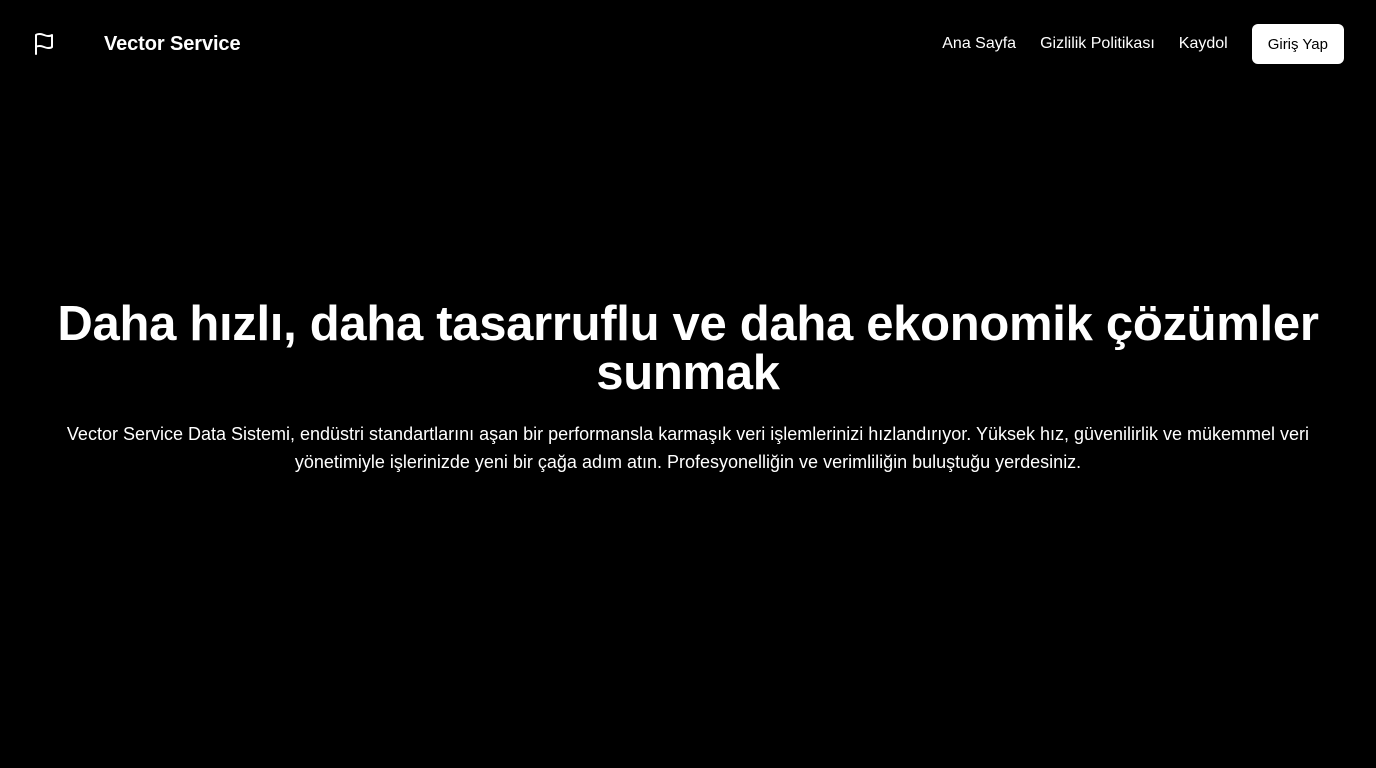 Image resolution: width=1376 pixels, height=768 pixels. Describe the element at coordinates (1203, 44) in the screenshot. I see `nav-register-link: Kaydol` at that location.